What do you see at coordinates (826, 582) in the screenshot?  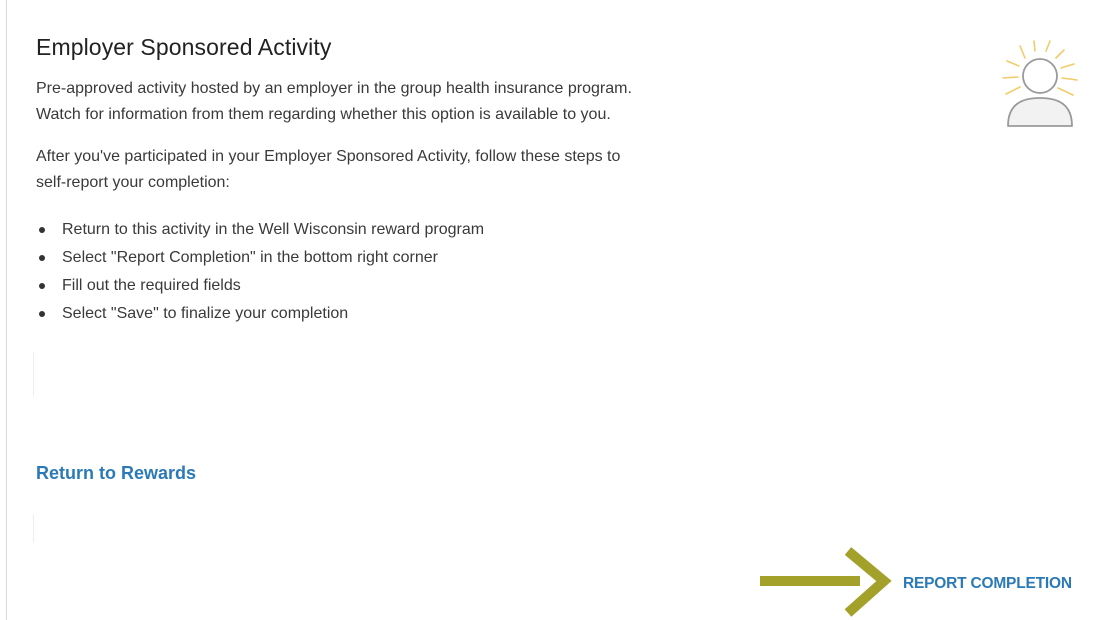 I see `arrow-right-icon` at bounding box center [826, 582].